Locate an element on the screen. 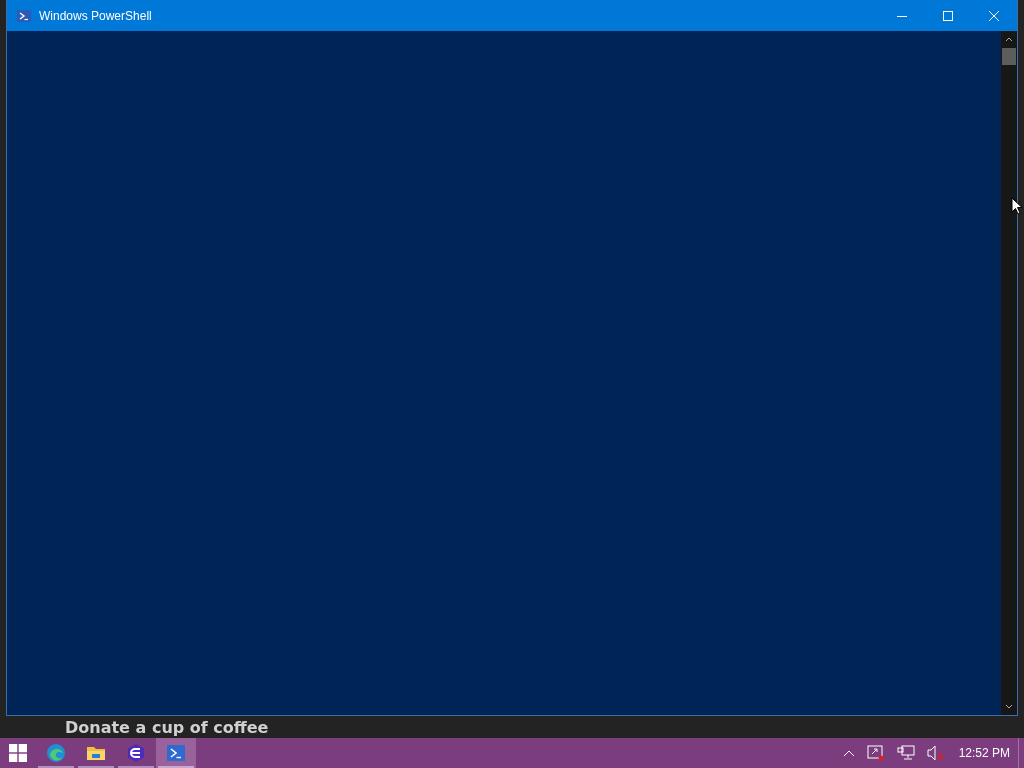  page-heading: Donate a cup of coffee is located at coordinates (167, 727).